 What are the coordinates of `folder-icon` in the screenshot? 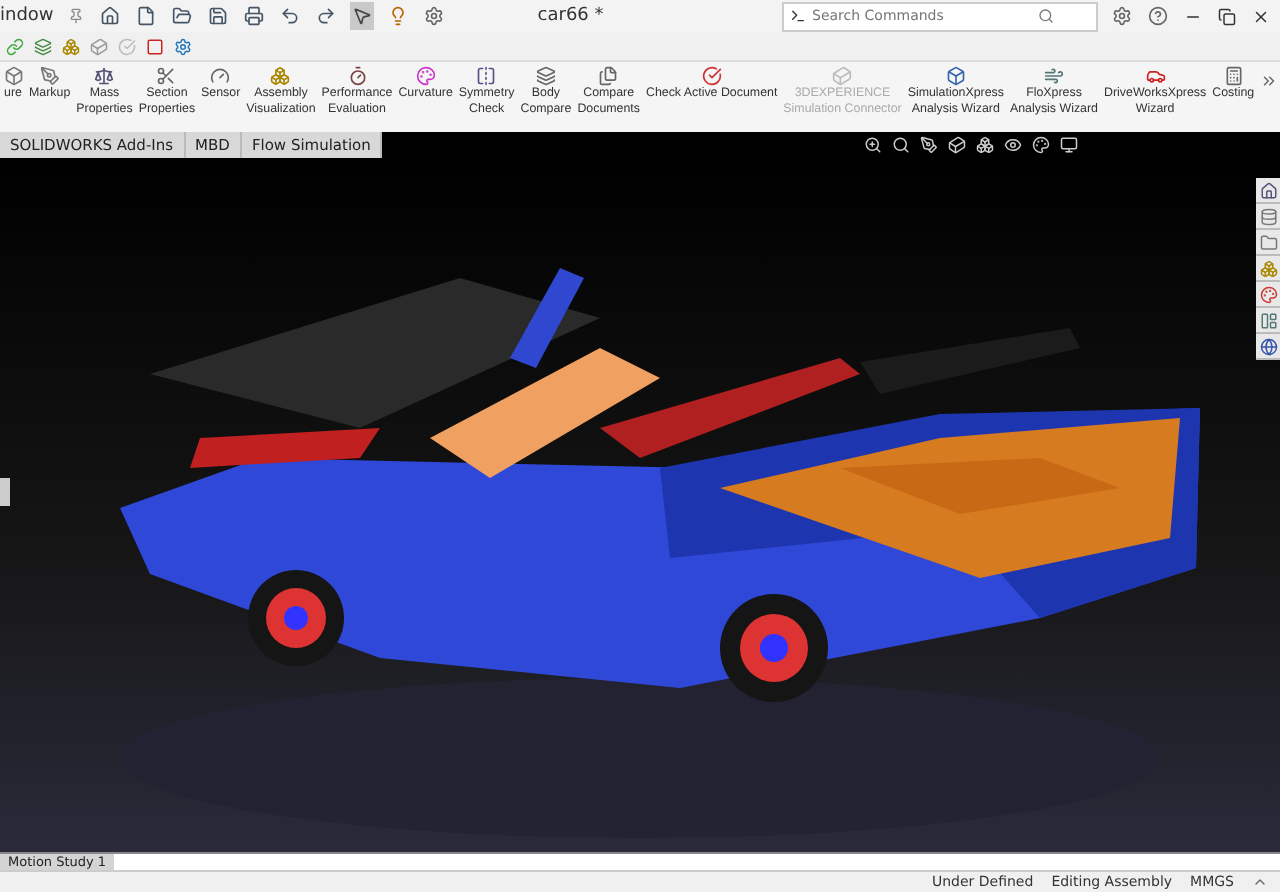 It's located at (1268, 242).